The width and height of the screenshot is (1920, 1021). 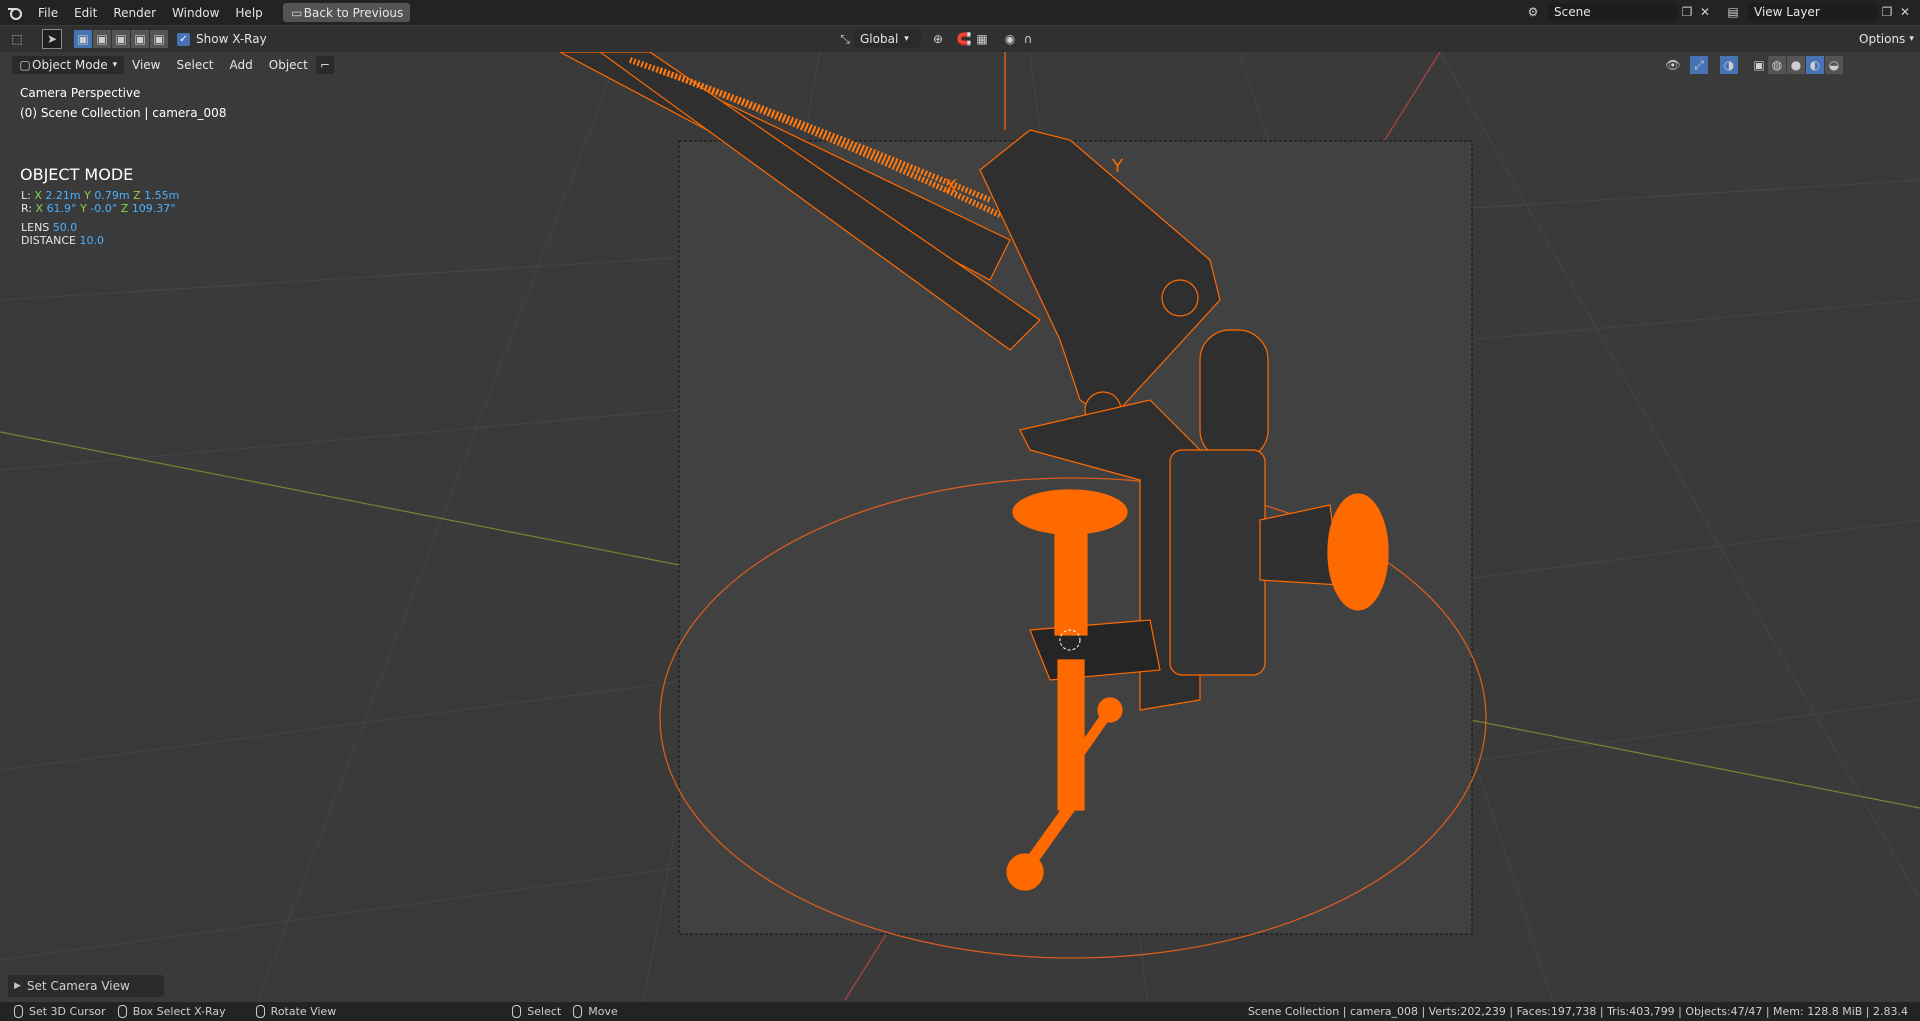 I want to click on orientation-value: Global, so click(x=879, y=39).